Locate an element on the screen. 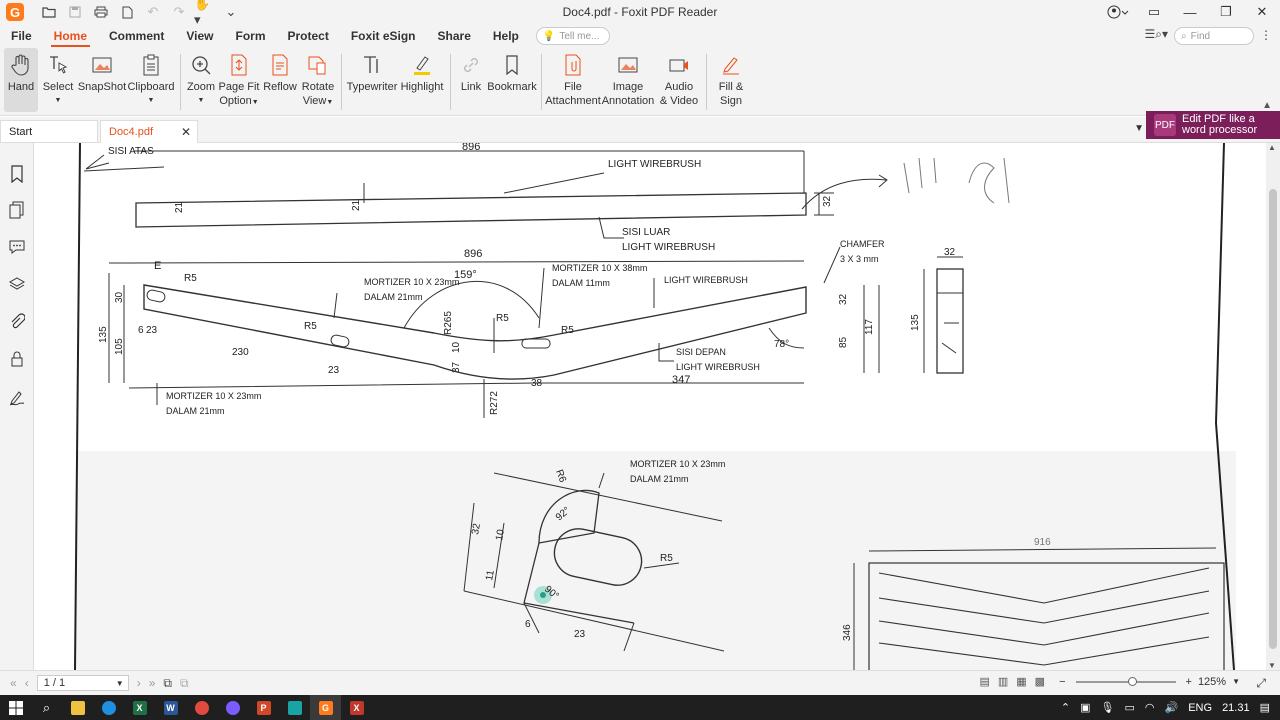 The height and width of the screenshot is (720, 1280). page-layout-alt-icon: ⧉ is located at coordinates (184, 683).